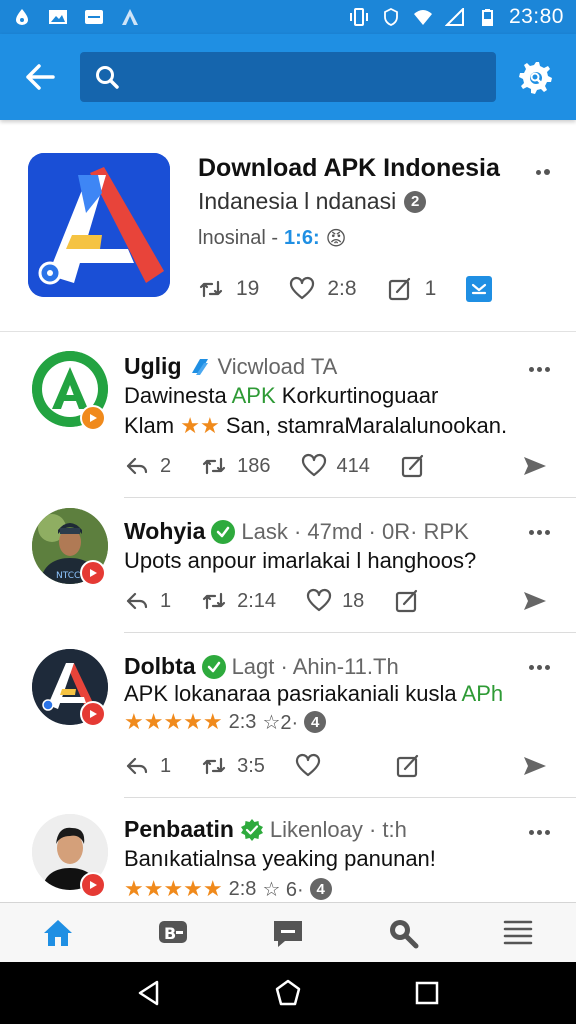 The image size is (576, 1024). What do you see at coordinates (22, 17) in the screenshot?
I see `drop-icon` at bounding box center [22, 17].